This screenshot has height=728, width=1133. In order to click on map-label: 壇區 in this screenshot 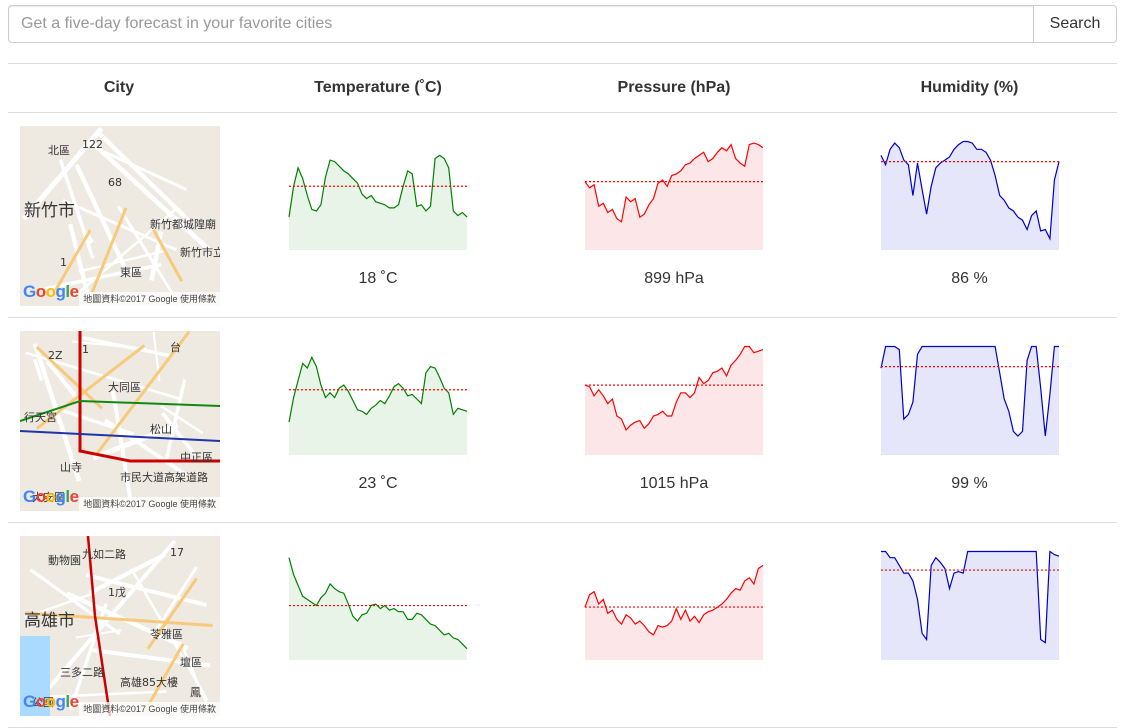, I will do `click(191, 662)`.